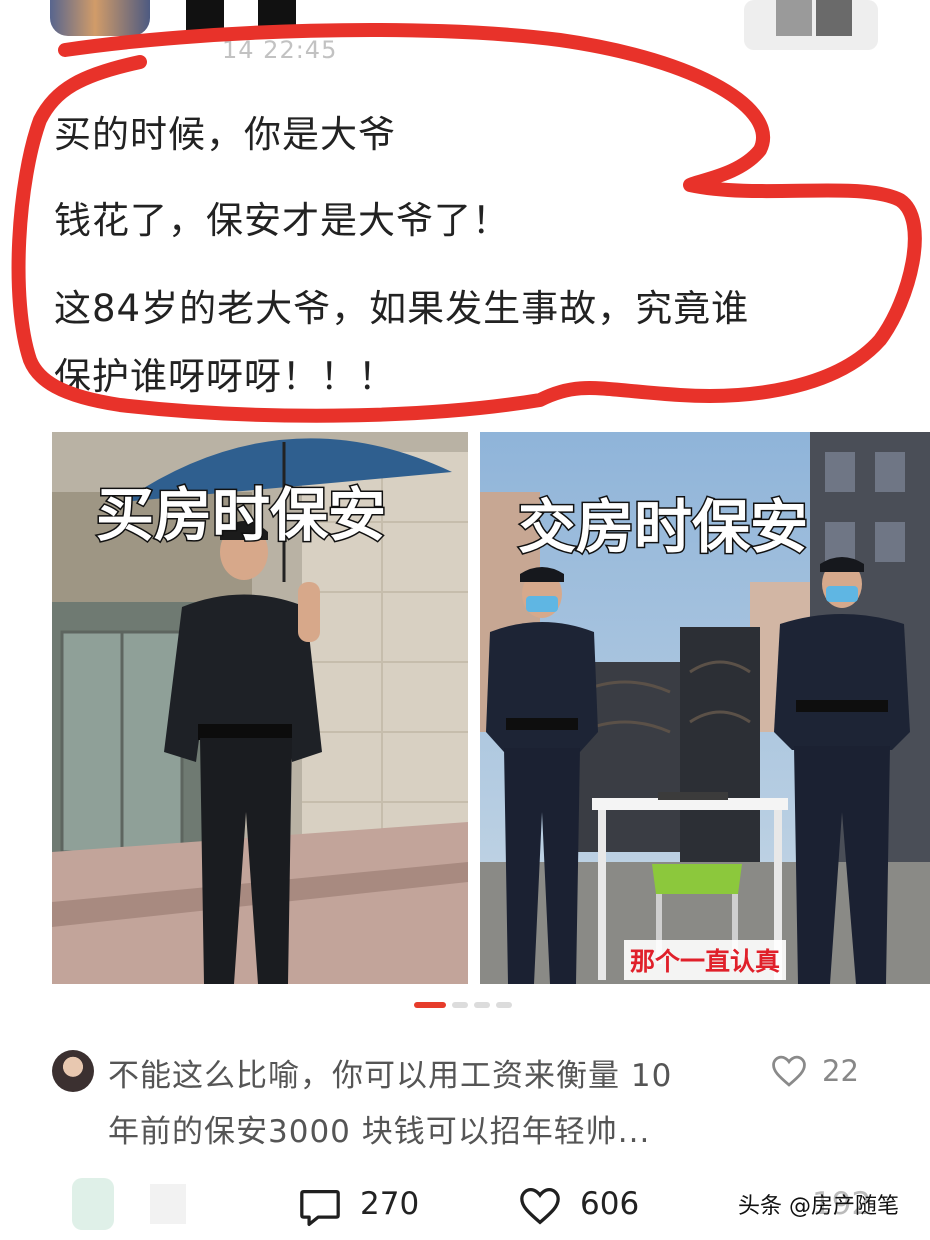  Describe the element at coordinates (73, 1071) in the screenshot. I see `commenter-avatar` at that location.